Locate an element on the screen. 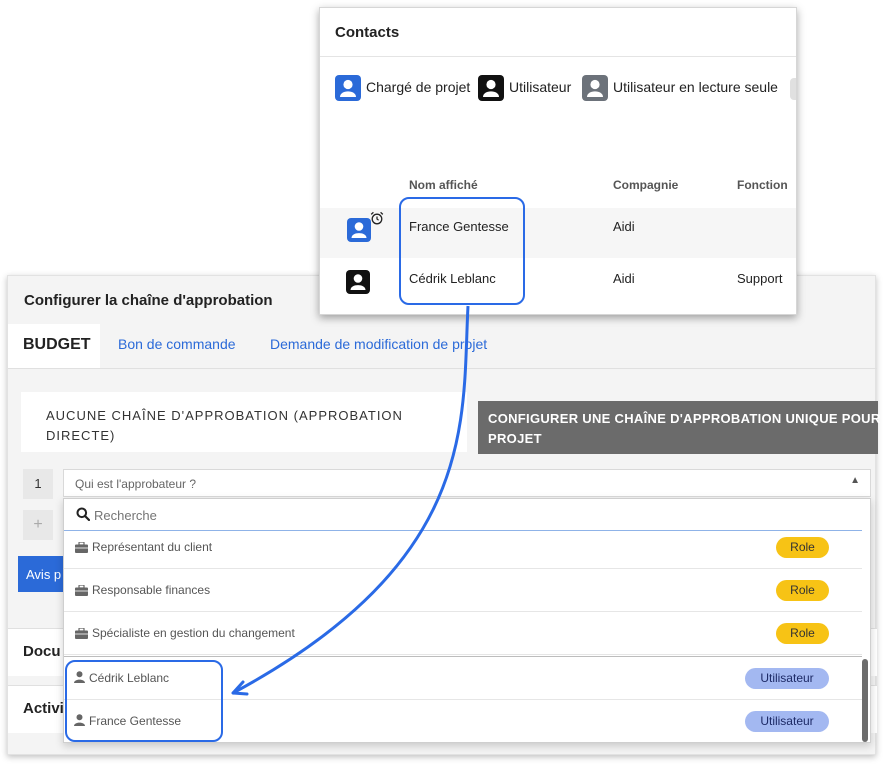 The image size is (891, 767). alarm-clock-icon is located at coordinates (377, 218).